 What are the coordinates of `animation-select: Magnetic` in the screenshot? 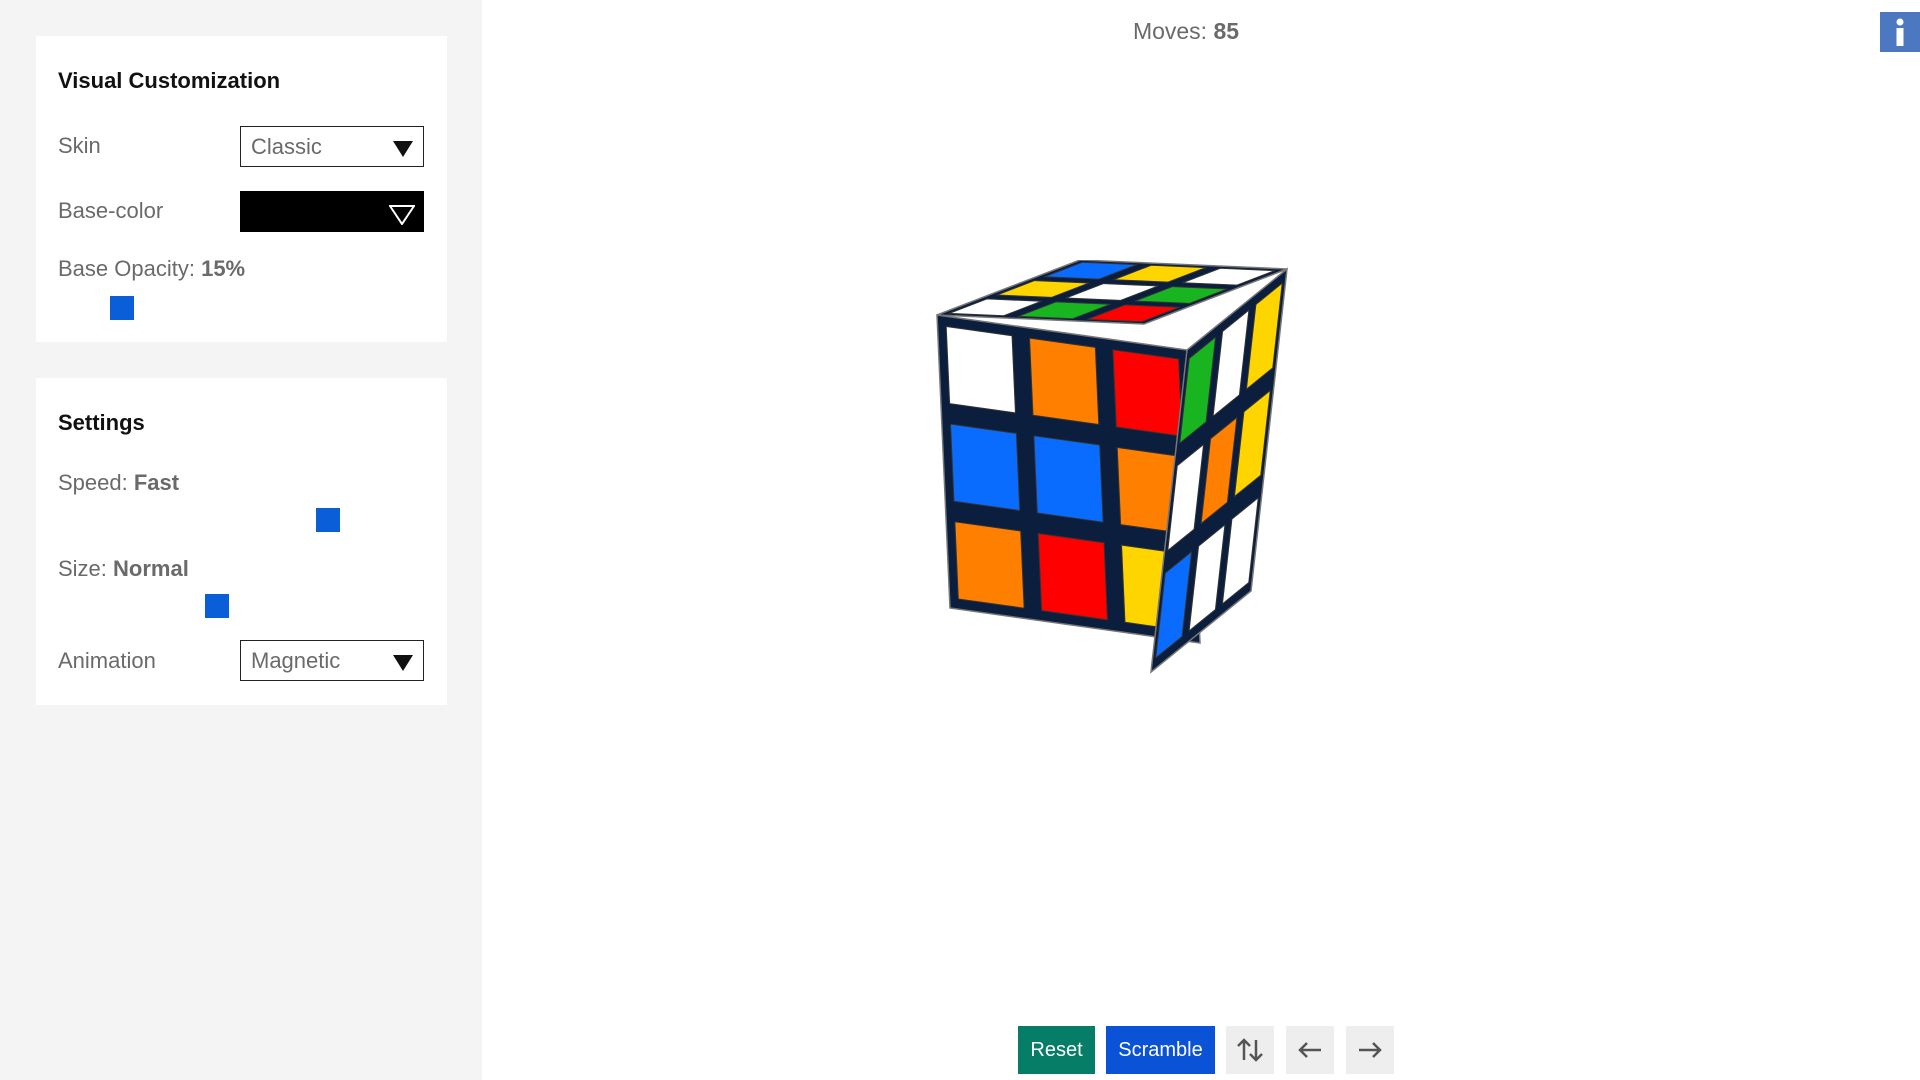 It's located at (332, 660).